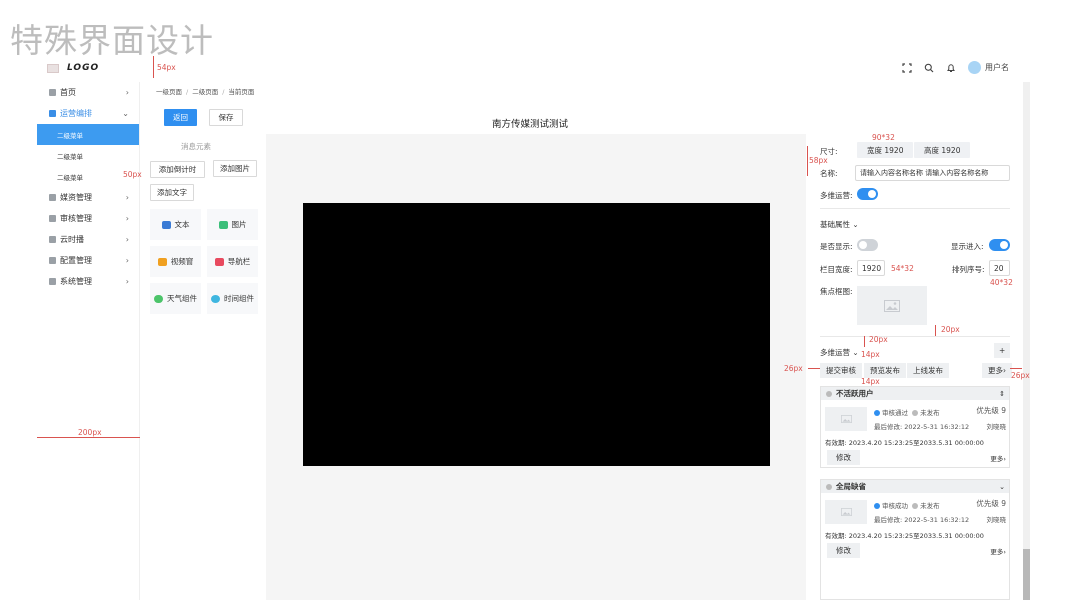 The height and width of the screenshot is (600, 1067). Describe the element at coordinates (529, 124) in the screenshot. I see `canvas-title: 南方传媒测试测试` at that location.